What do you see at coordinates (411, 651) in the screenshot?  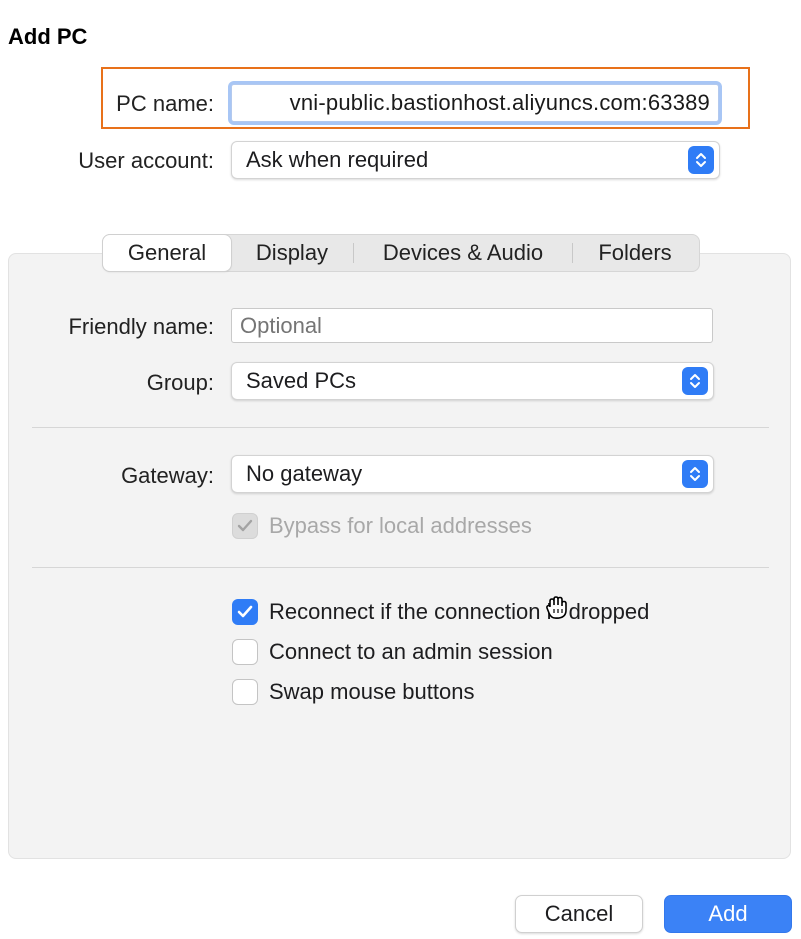 I see `admin-session-label: Connect to an admin session` at bounding box center [411, 651].